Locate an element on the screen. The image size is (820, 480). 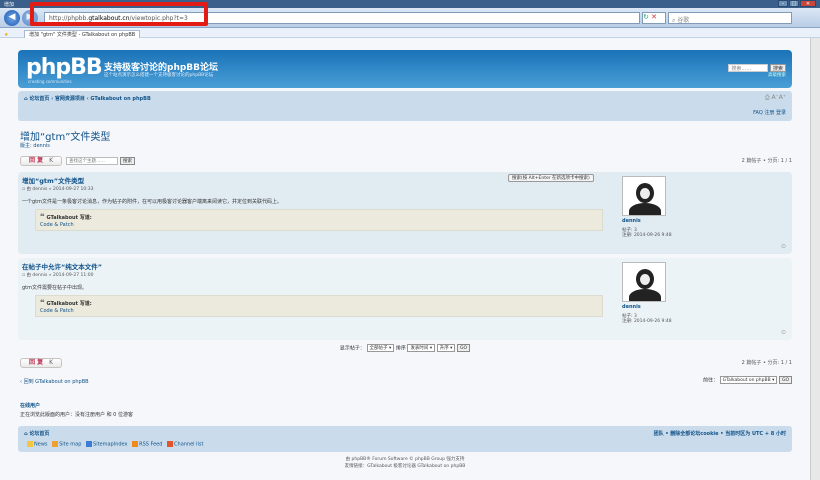
footer-link-sitemapindex: SitemapIndex is located at coordinates (110, 445).